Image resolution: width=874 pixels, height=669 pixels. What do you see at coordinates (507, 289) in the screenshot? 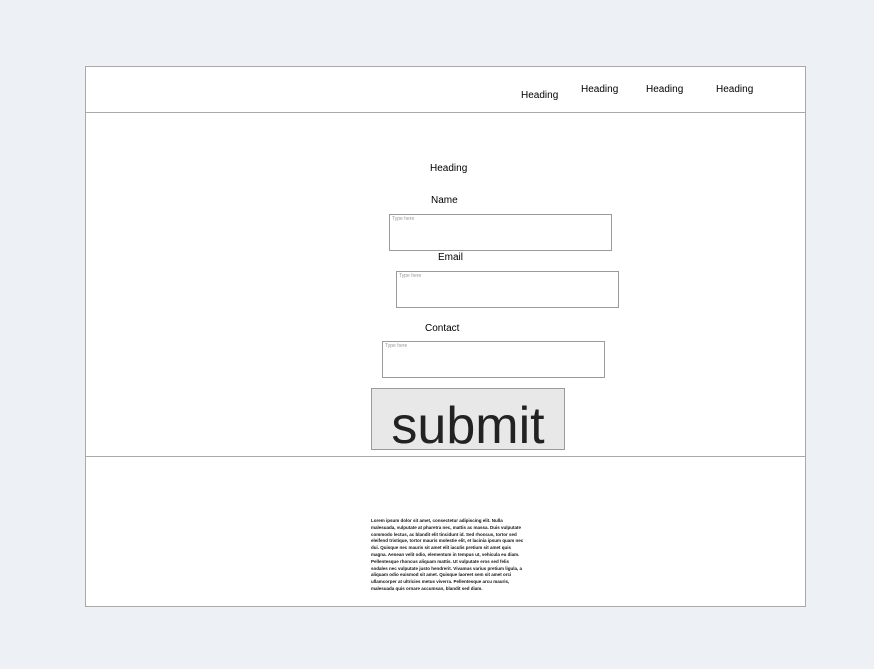
I see `email-field` at bounding box center [507, 289].